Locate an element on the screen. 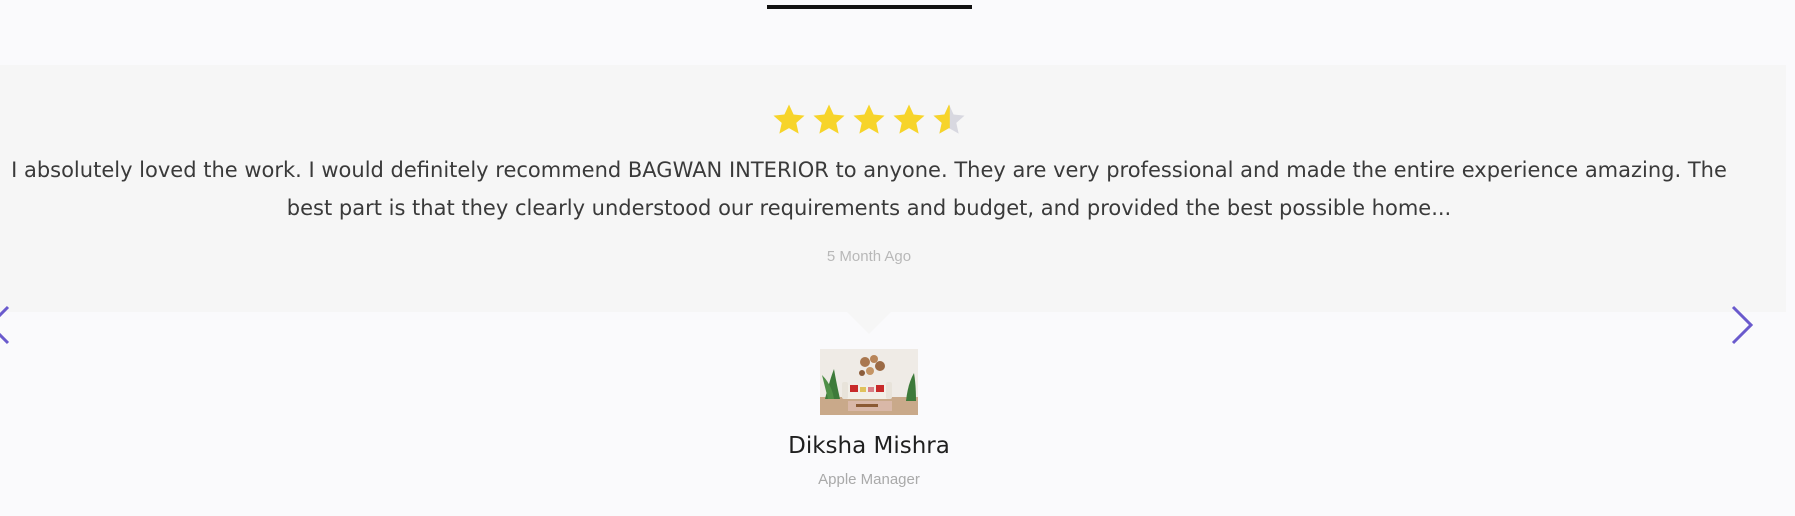 The height and width of the screenshot is (516, 1795). chevron-right-icon is located at coordinates (1742, 325).